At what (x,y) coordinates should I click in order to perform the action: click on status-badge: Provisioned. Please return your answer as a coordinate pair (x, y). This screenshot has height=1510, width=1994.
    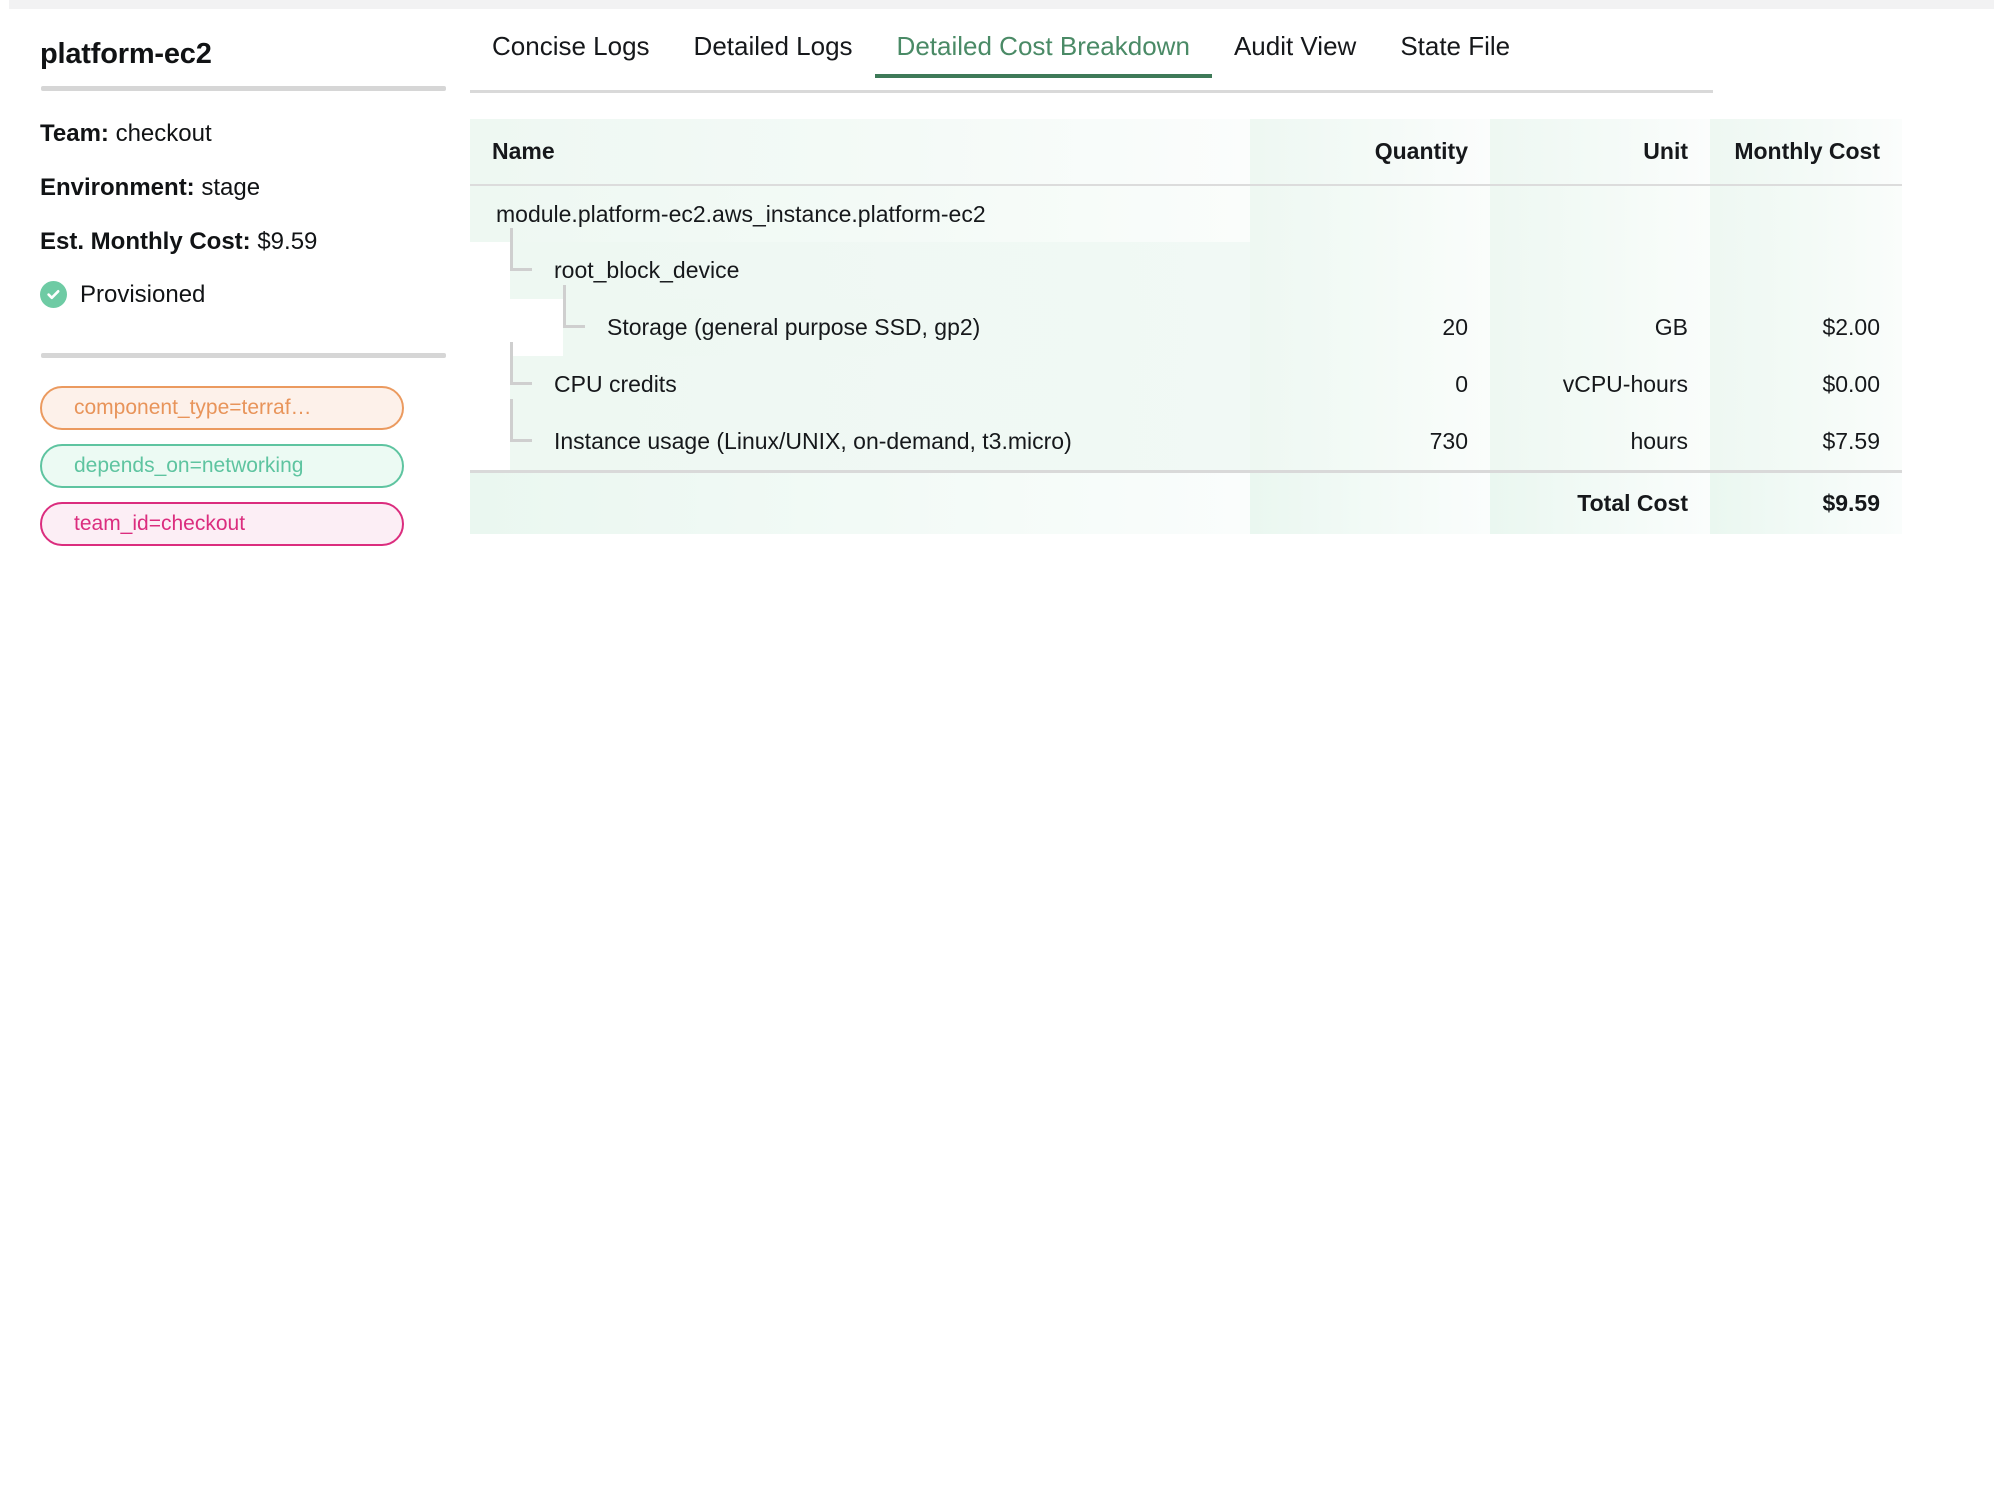
    Looking at the image, I should click on (235, 295).